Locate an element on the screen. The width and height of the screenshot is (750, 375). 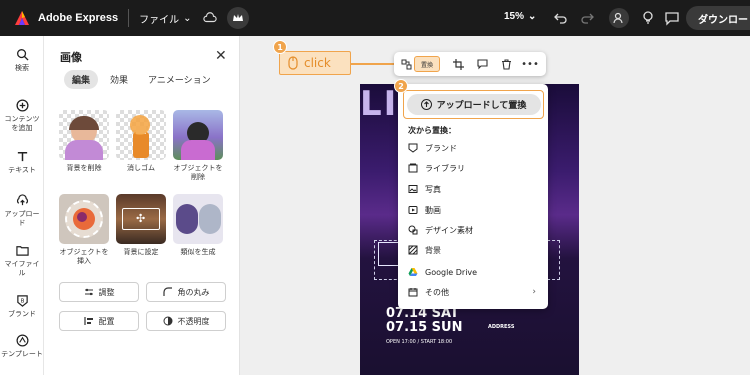
zoom-control: 15% ⌄ is located at coordinates (520, 16).